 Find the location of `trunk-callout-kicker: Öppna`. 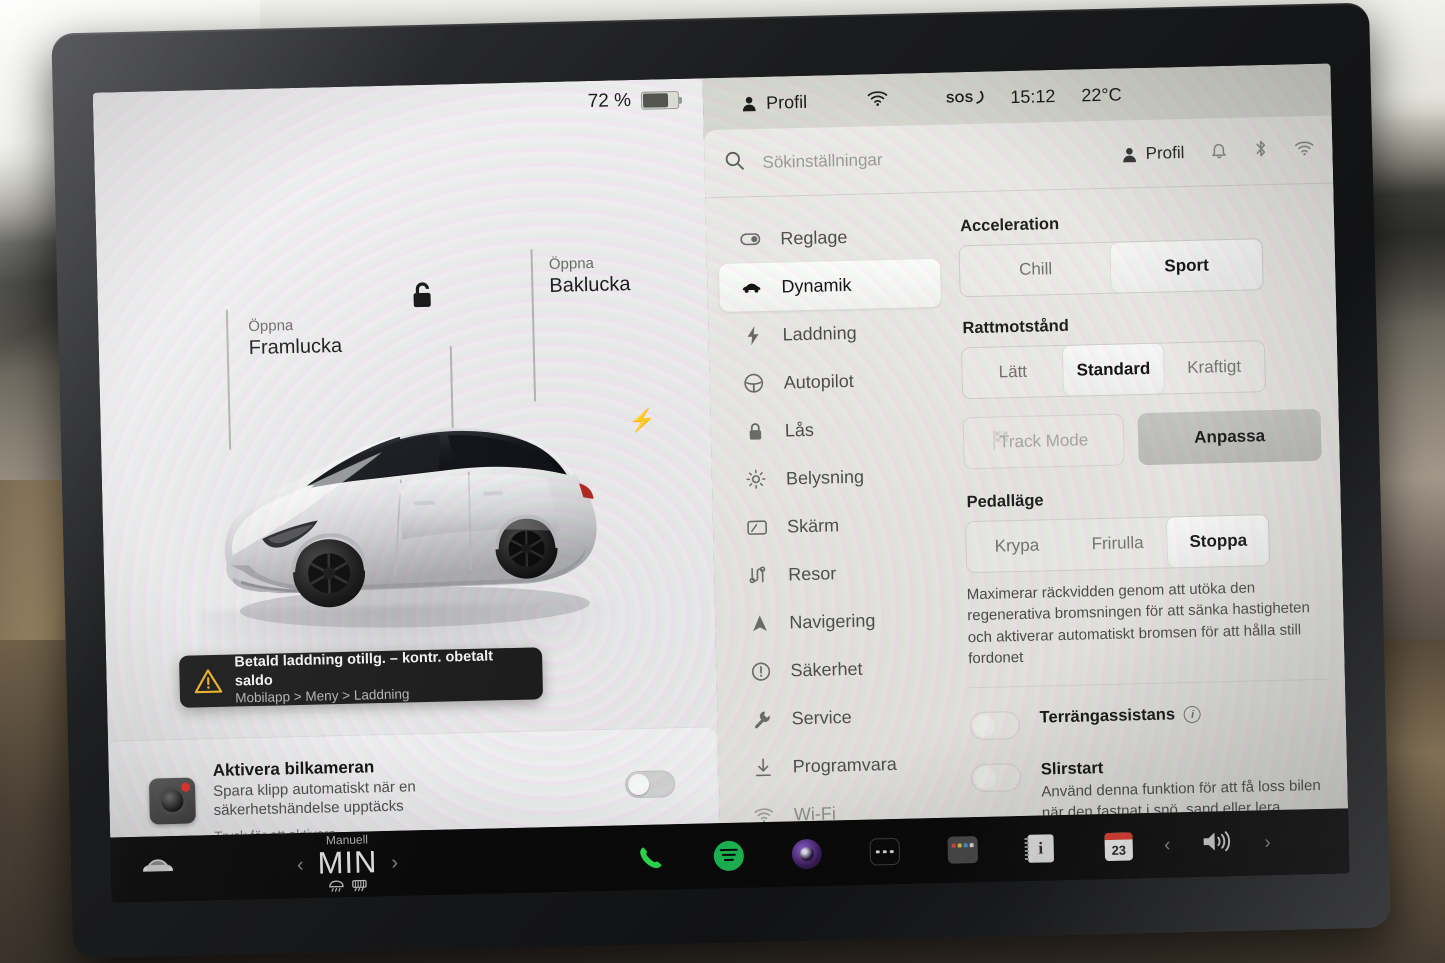

trunk-callout-kicker: Öppna is located at coordinates (571, 263).